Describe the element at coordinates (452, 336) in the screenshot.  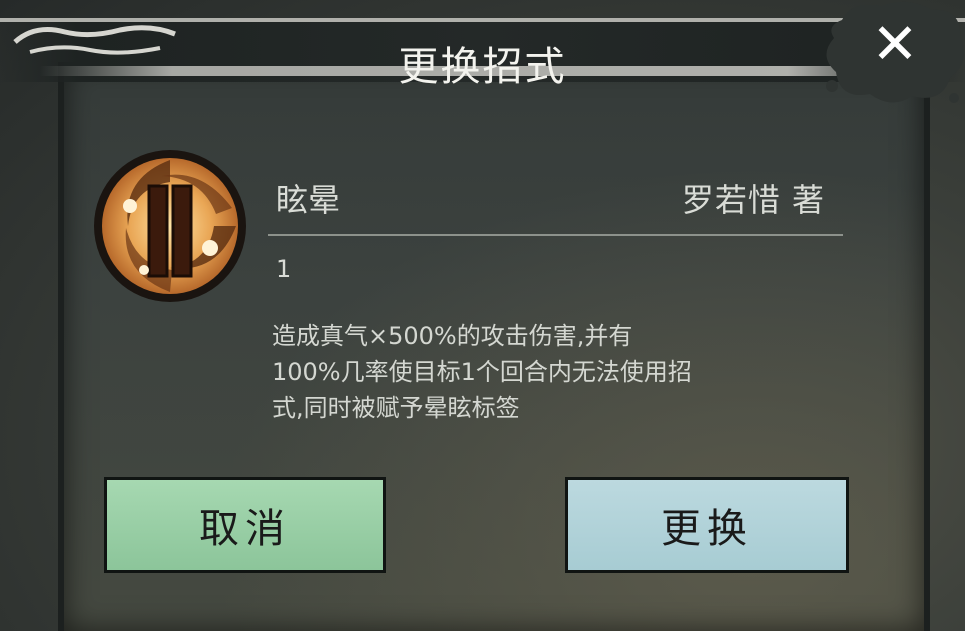
I see `description-line: 造成真气×500%的攻击伤害,并有` at that location.